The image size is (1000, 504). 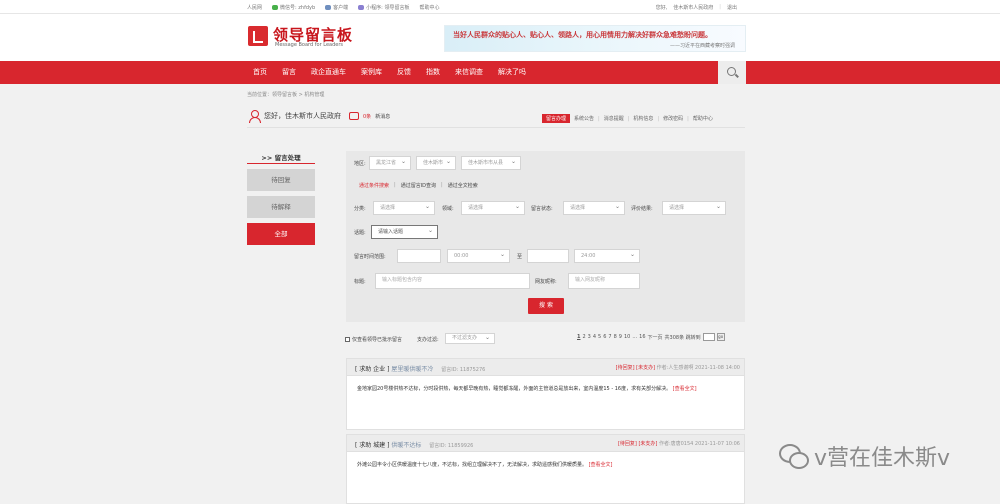 What do you see at coordinates (406, 445) in the screenshot?
I see `message-subject: 供暖不达标` at bounding box center [406, 445].